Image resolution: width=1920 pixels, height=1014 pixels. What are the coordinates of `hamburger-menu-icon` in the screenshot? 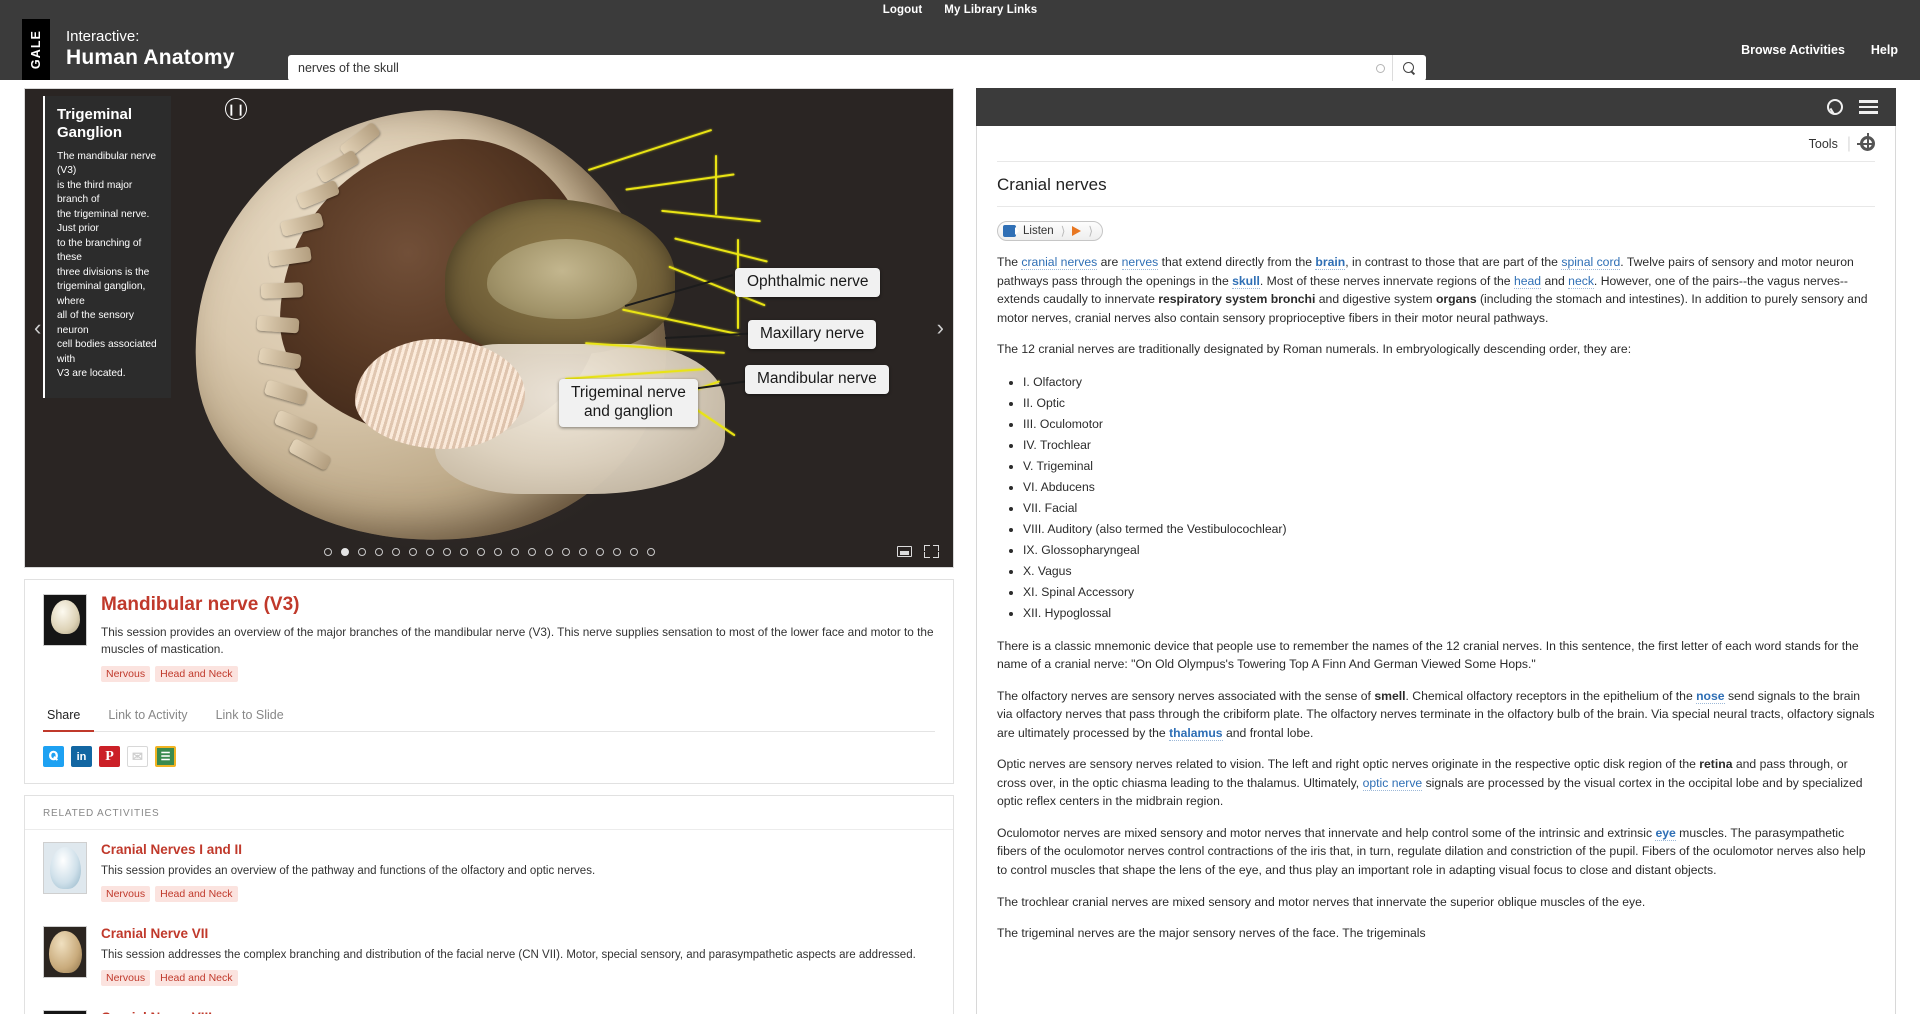 It's located at (1868, 106).